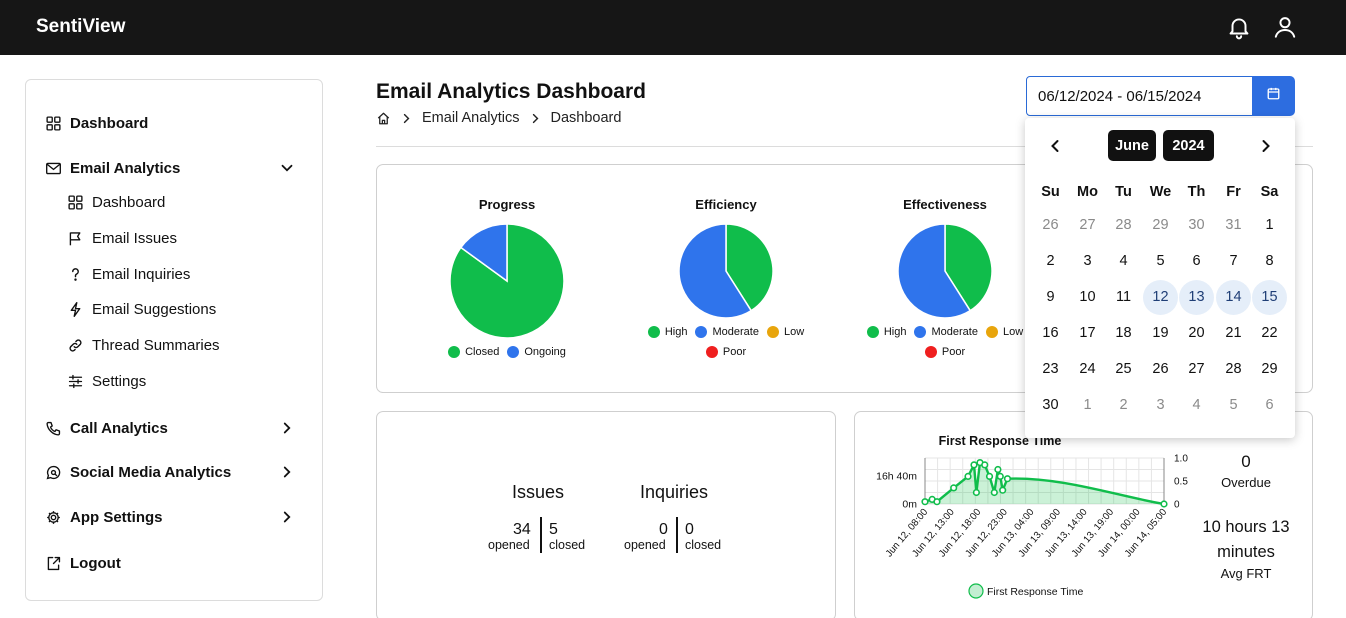 This screenshot has height=618, width=1346. Describe the element at coordinates (143, 345) in the screenshot. I see `sidebar-item-thread-summaries: Thread Summaries` at that location.